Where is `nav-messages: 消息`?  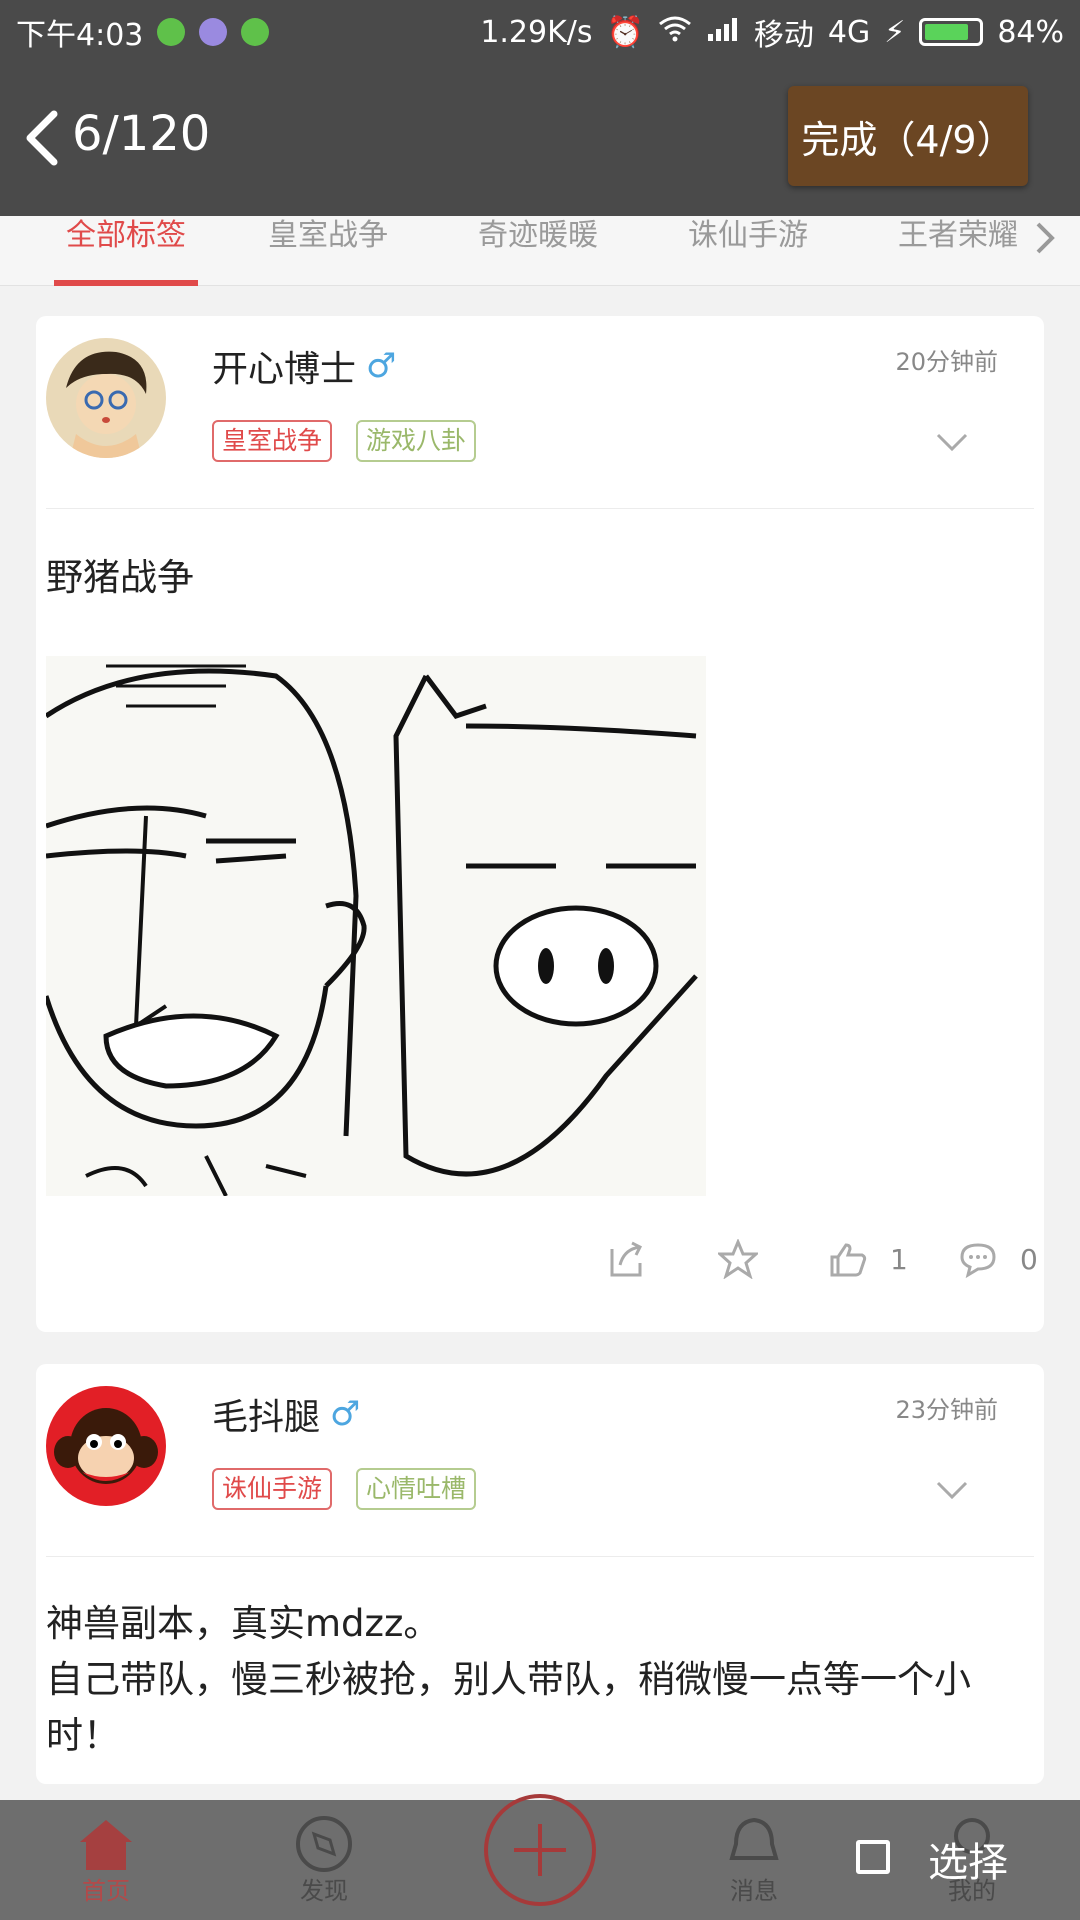
nav-messages: 消息 is located at coordinates (754, 1865).